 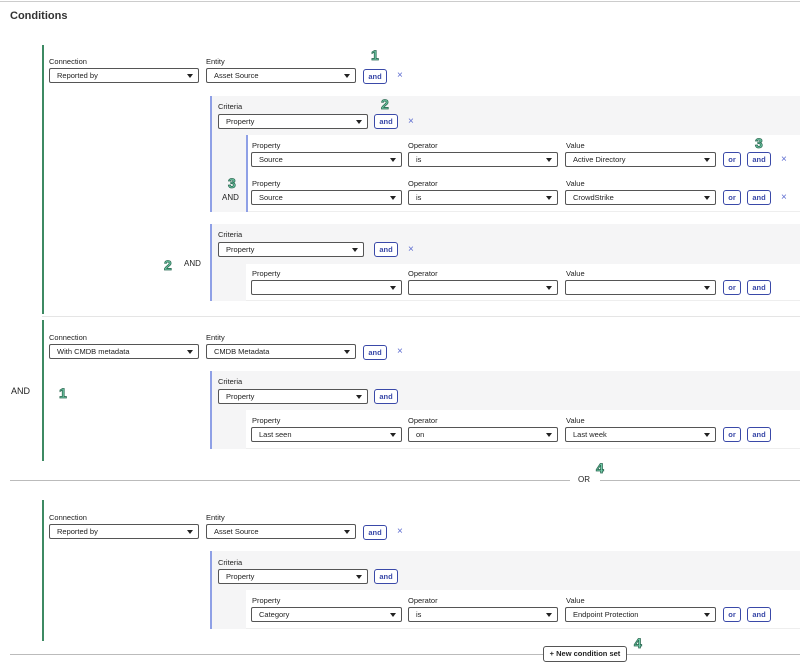 What do you see at coordinates (43, 570) in the screenshot?
I see `connection-bar` at bounding box center [43, 570].